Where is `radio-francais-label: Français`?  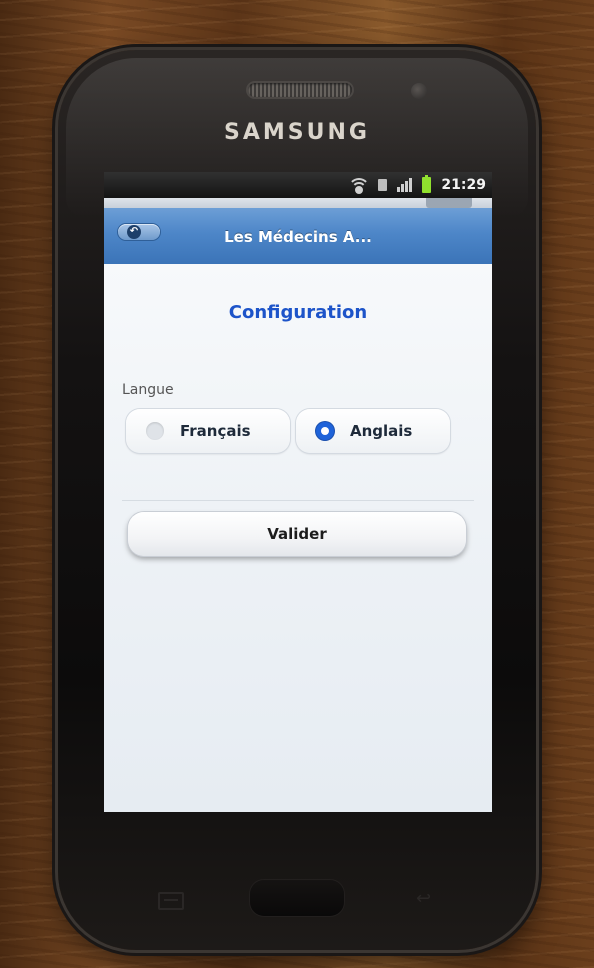 radio-francais-label: Français is located at coordinates (215, 431).